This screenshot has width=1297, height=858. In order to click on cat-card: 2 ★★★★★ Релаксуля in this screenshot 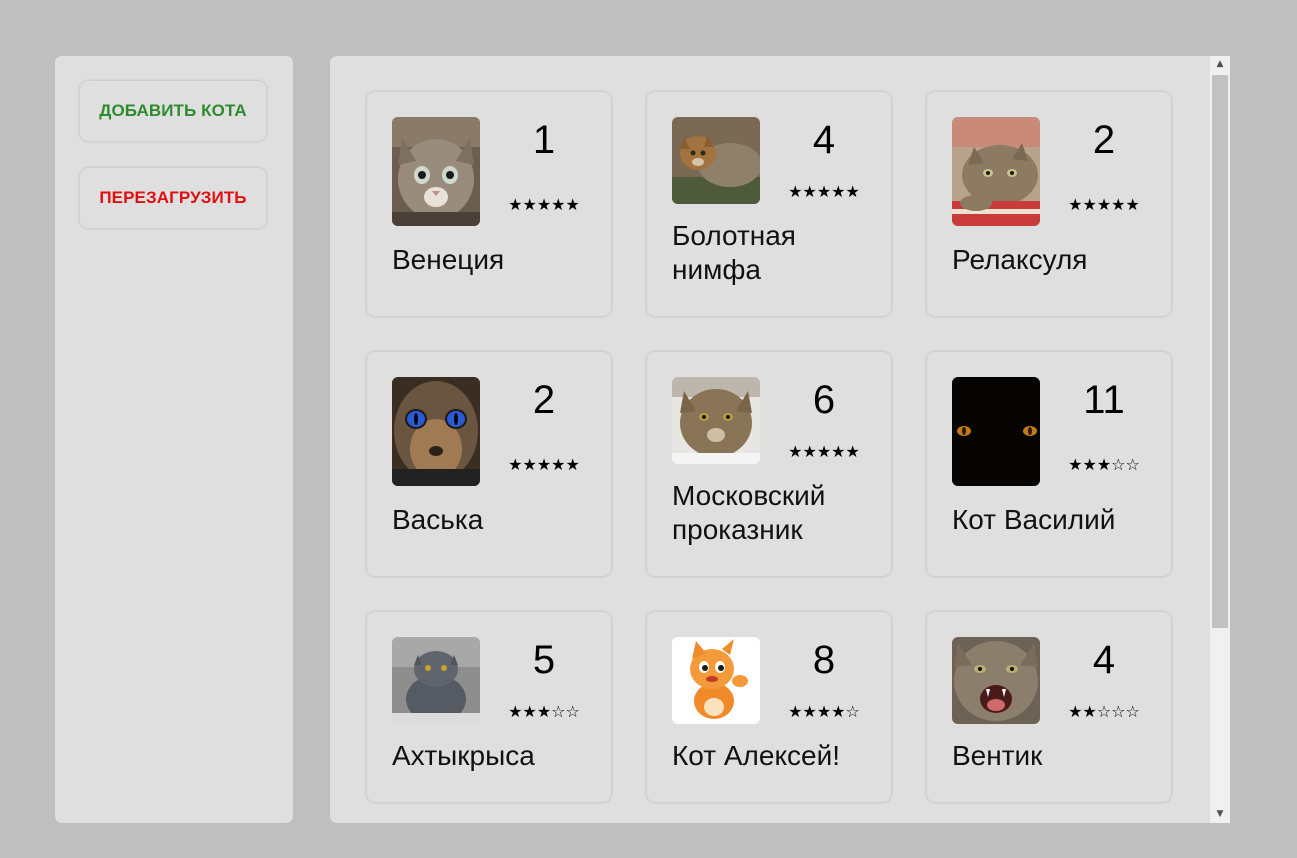, I will do `click(1049, 204)`.